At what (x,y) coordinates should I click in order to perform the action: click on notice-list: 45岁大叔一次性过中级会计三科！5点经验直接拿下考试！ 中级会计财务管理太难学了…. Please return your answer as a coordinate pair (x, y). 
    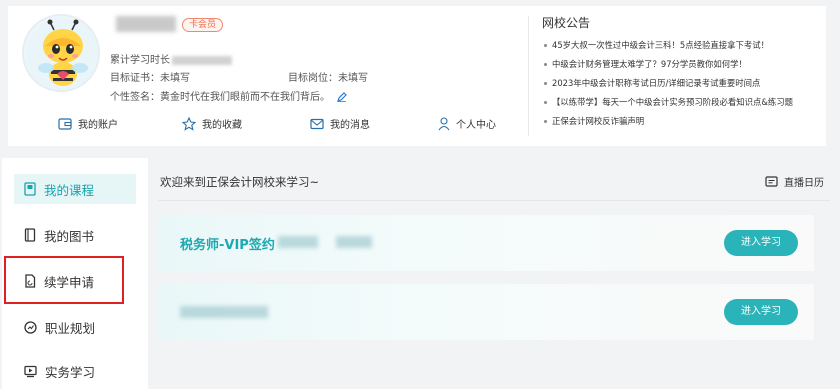
    Looking at the image, I should click on (682, 83).